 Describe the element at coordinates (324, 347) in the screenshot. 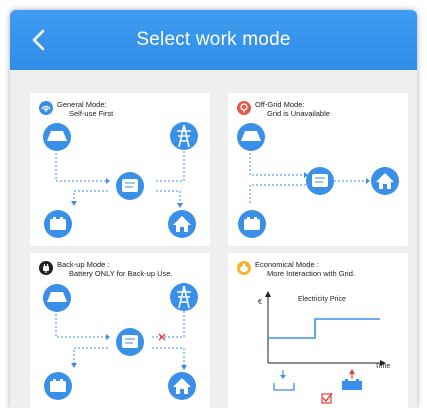

I see `economical-mode-chart: Electricity Price € Time` at that location.